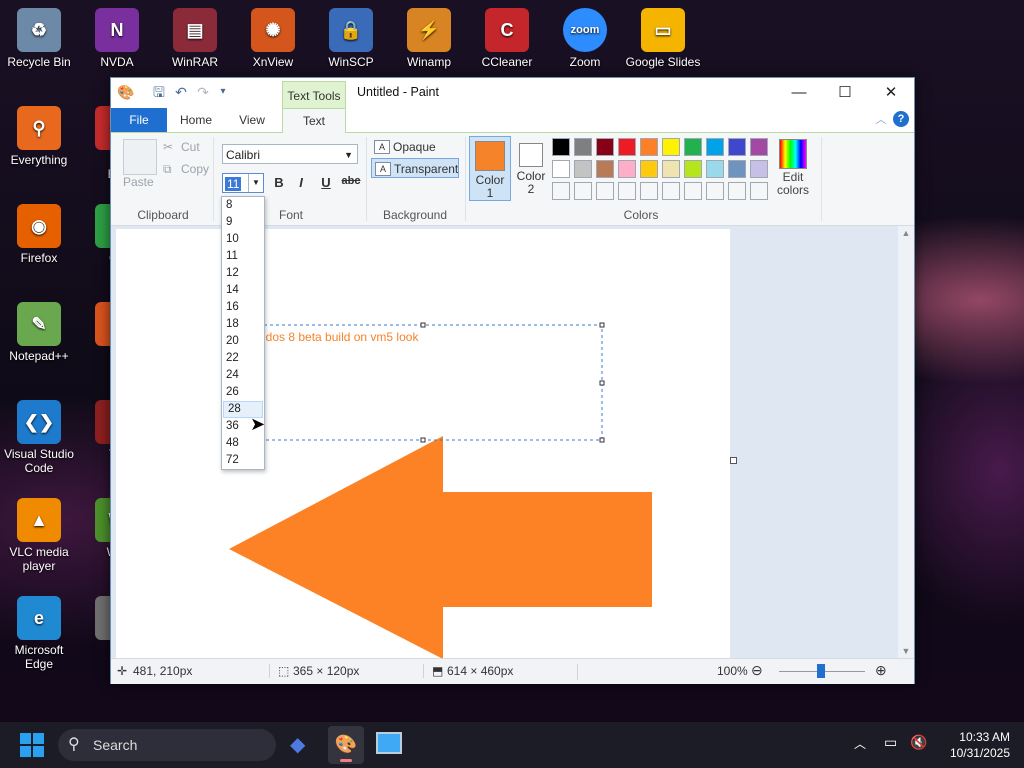 Image resolution: width=1024 pixels, height=768 pixels. What do you see at coordinates (663, 38) in the screenshot?
I see `desktop-icon-google-slides: ▭ Google Slides` at bounding box center [663, 38].